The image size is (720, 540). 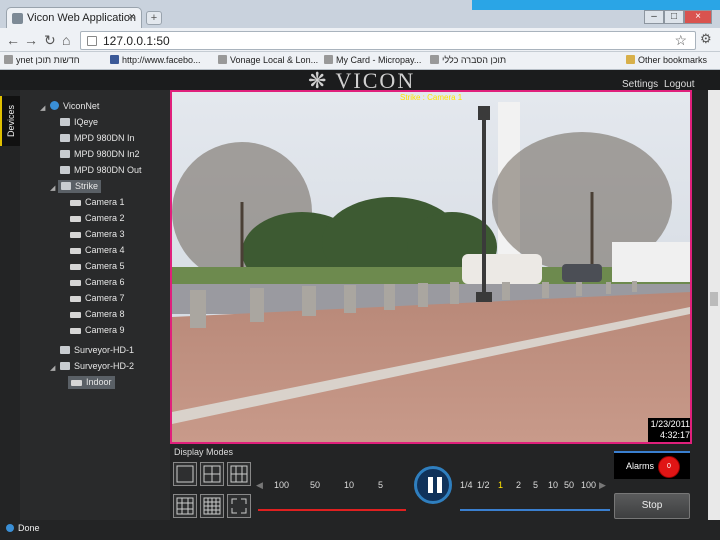 I want to click on back-icon: ←, so click(x=13, y=40).